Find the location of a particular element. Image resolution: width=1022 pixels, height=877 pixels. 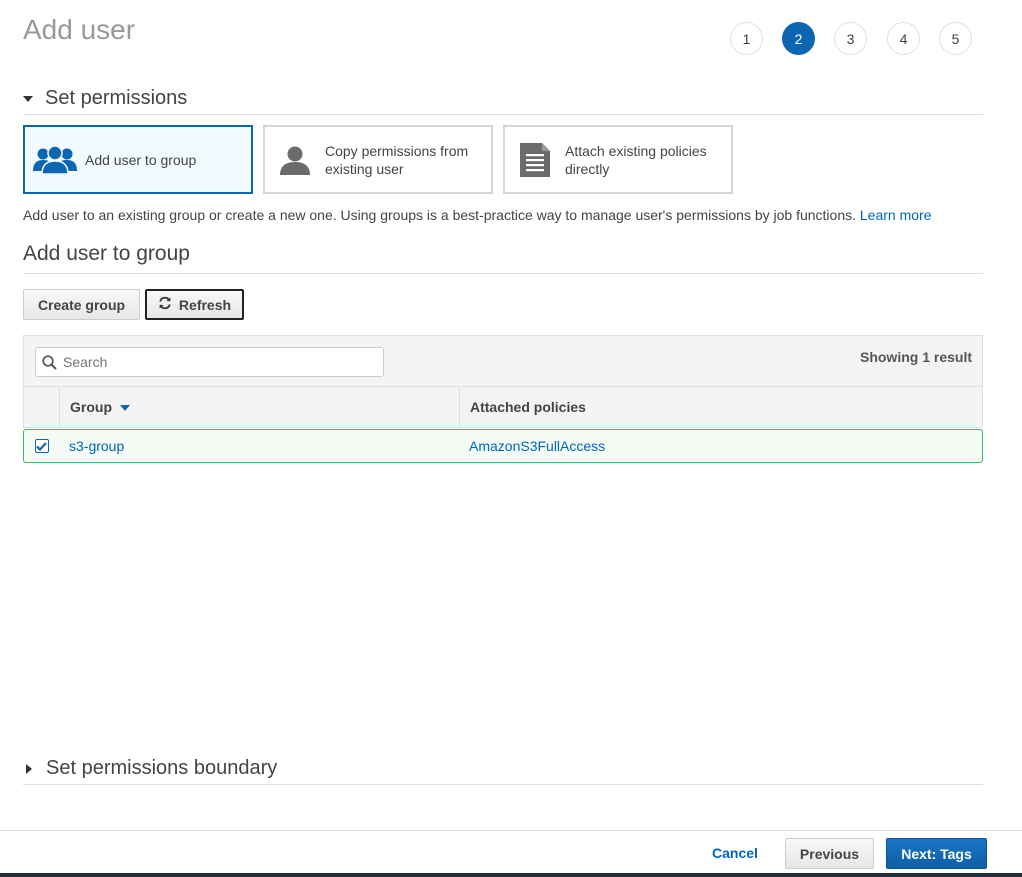

option-copy-permissions: Copy permissions from existing user is located at coordinates (378, 159).